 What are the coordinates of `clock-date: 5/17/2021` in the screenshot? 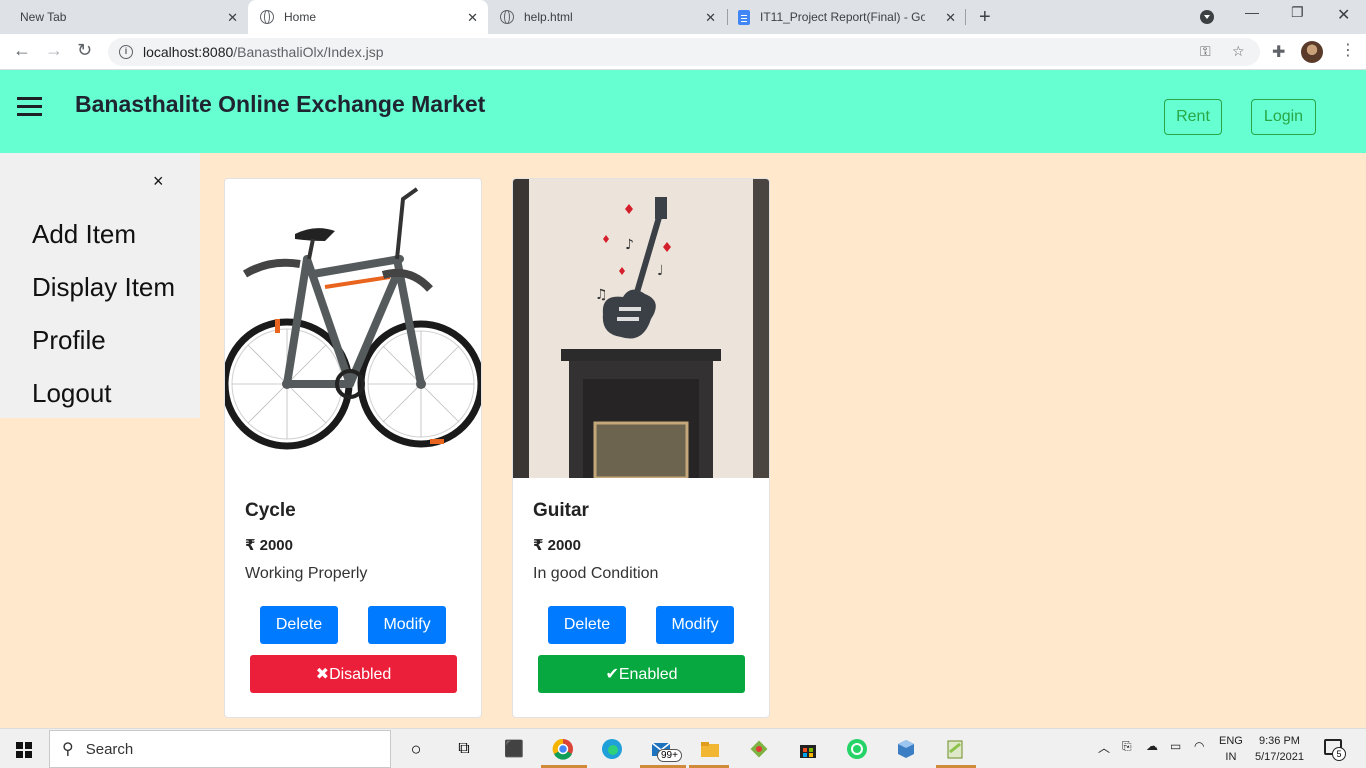 It's located at (1279, 757).